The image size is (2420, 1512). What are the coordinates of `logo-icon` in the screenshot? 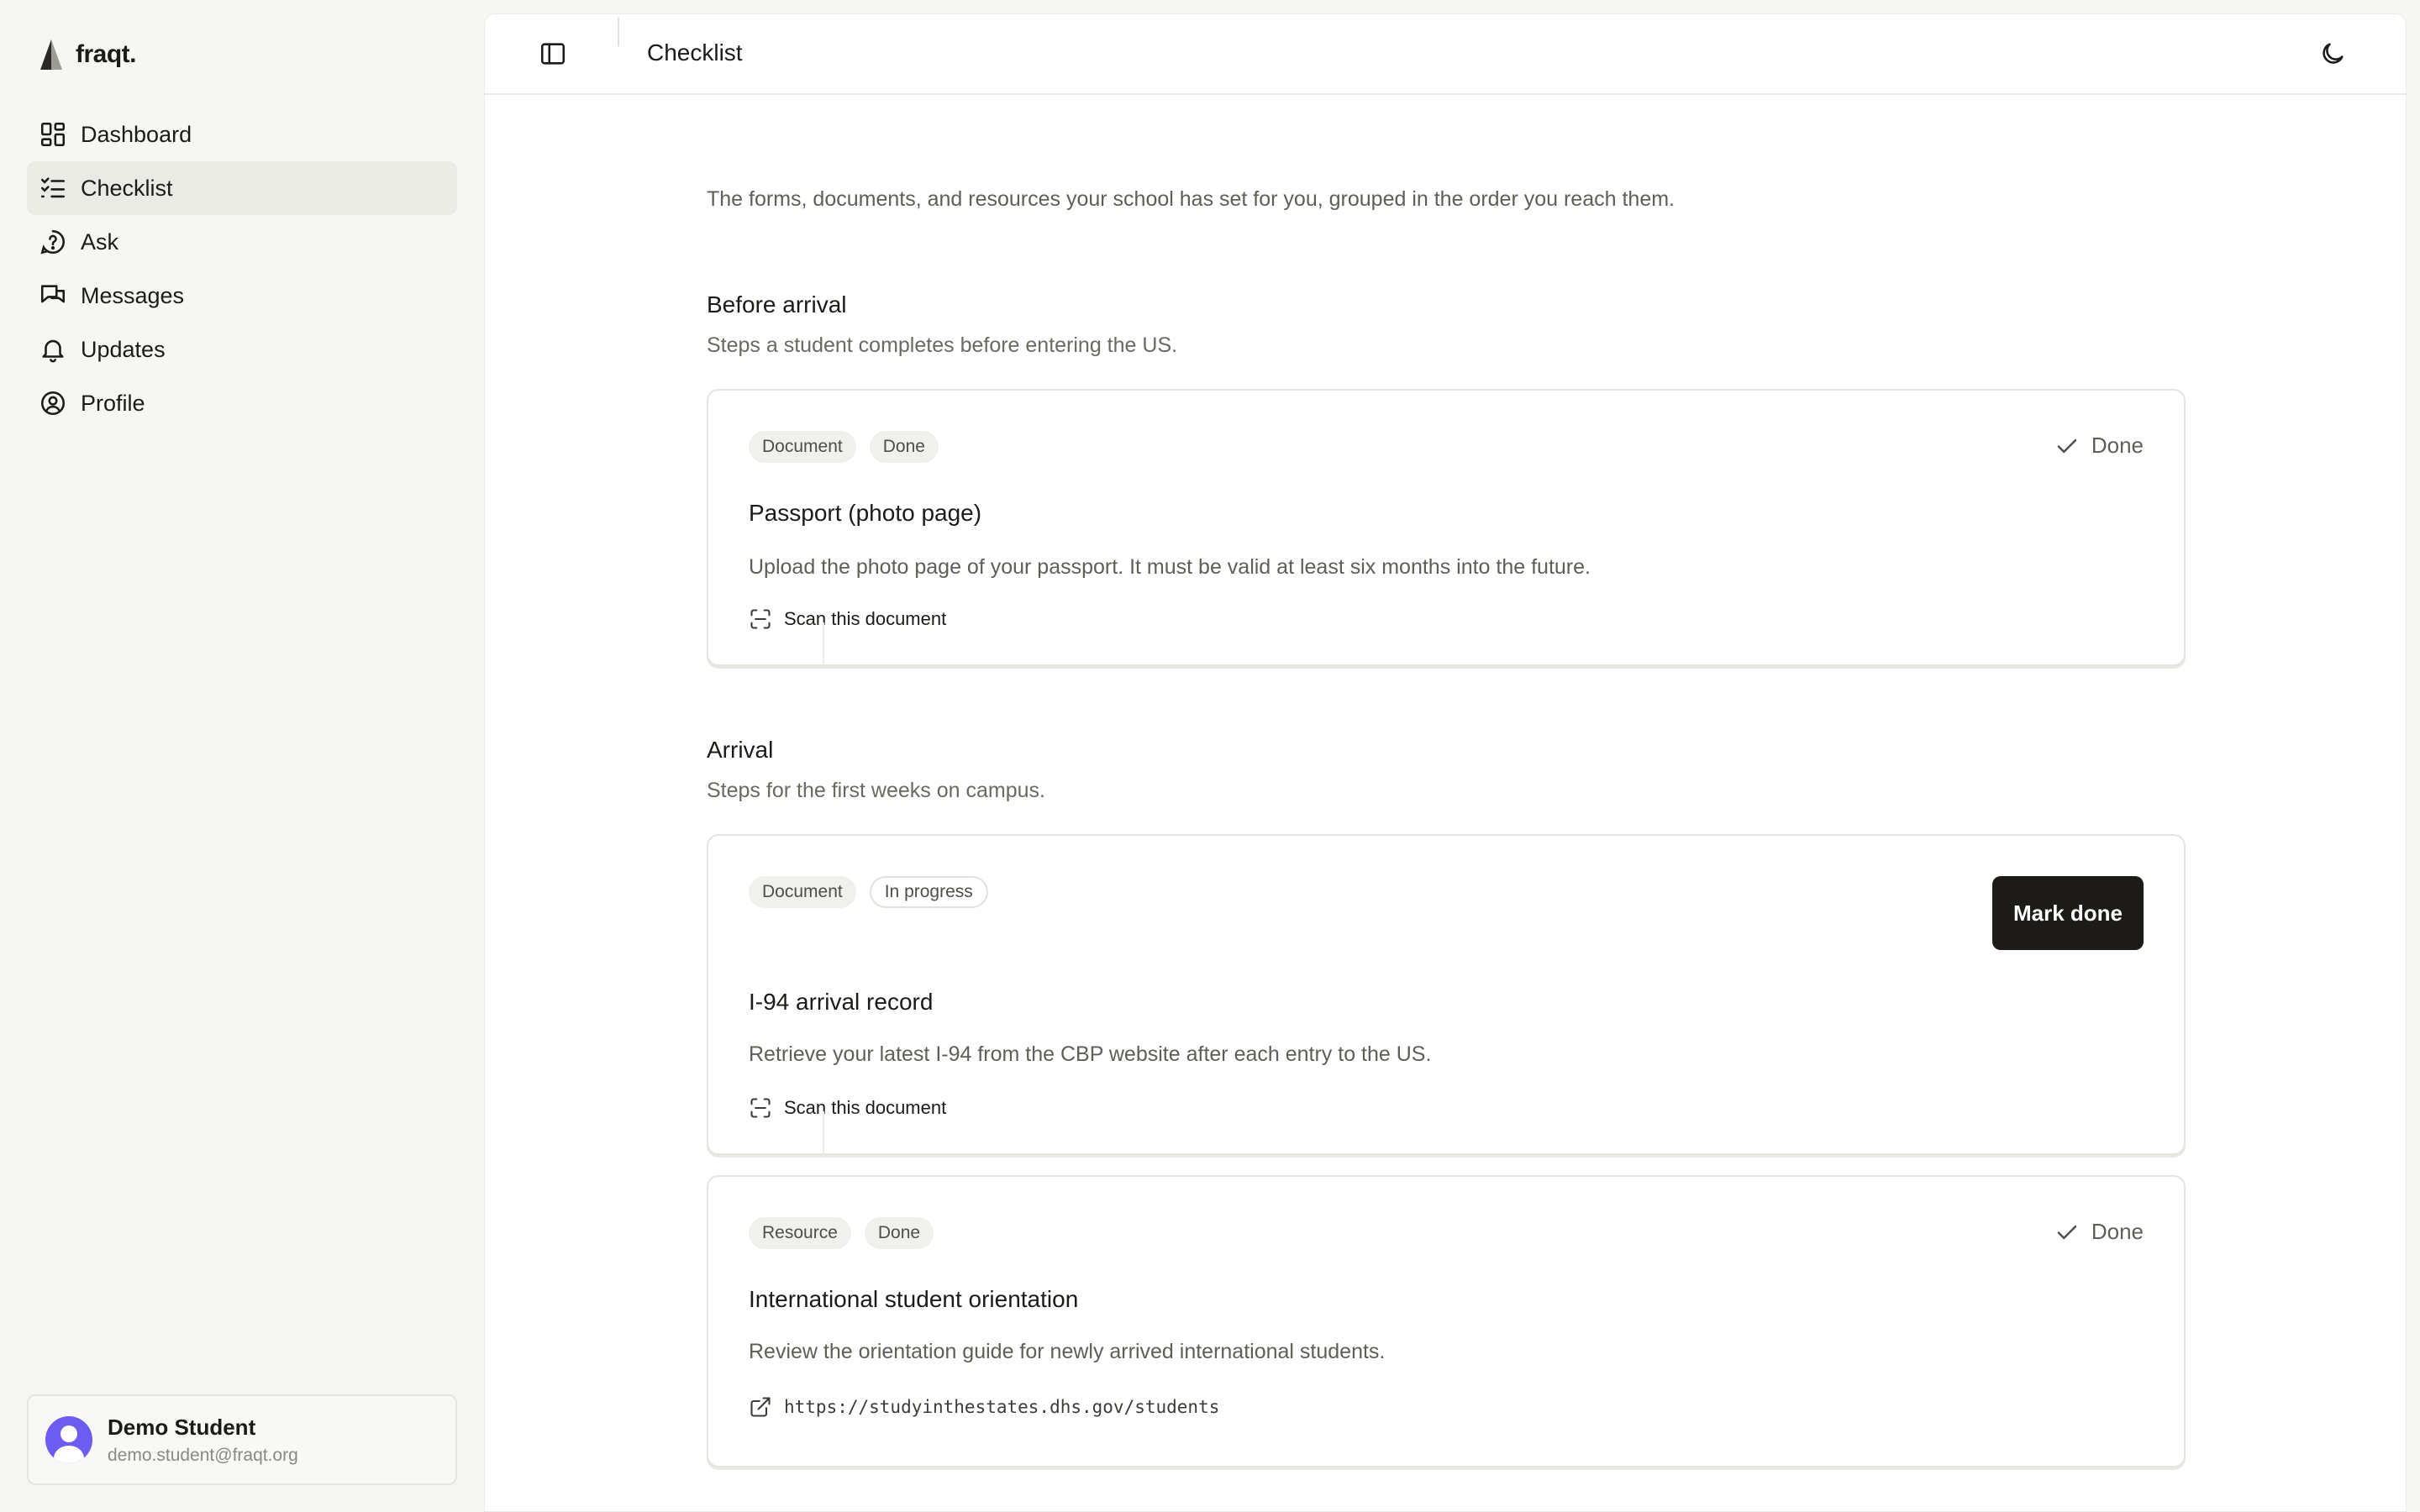 It's located at (51, 54).